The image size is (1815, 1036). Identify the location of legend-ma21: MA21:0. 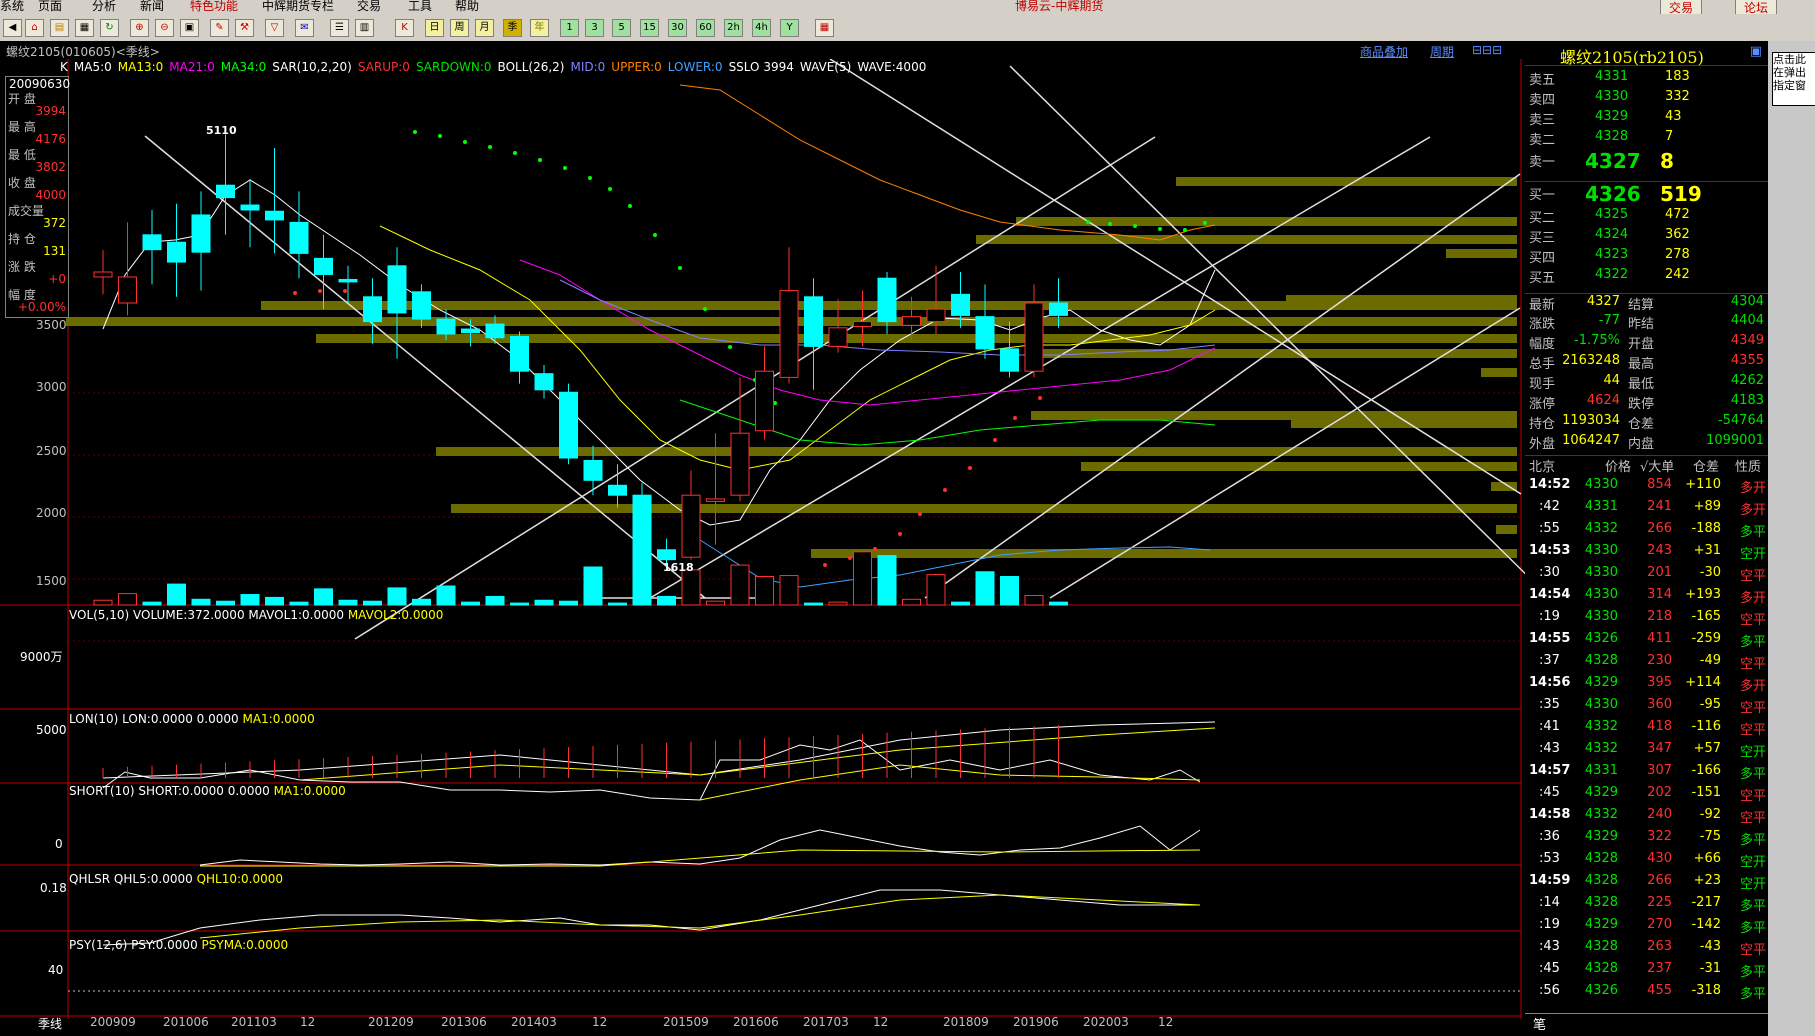
(192, 67).